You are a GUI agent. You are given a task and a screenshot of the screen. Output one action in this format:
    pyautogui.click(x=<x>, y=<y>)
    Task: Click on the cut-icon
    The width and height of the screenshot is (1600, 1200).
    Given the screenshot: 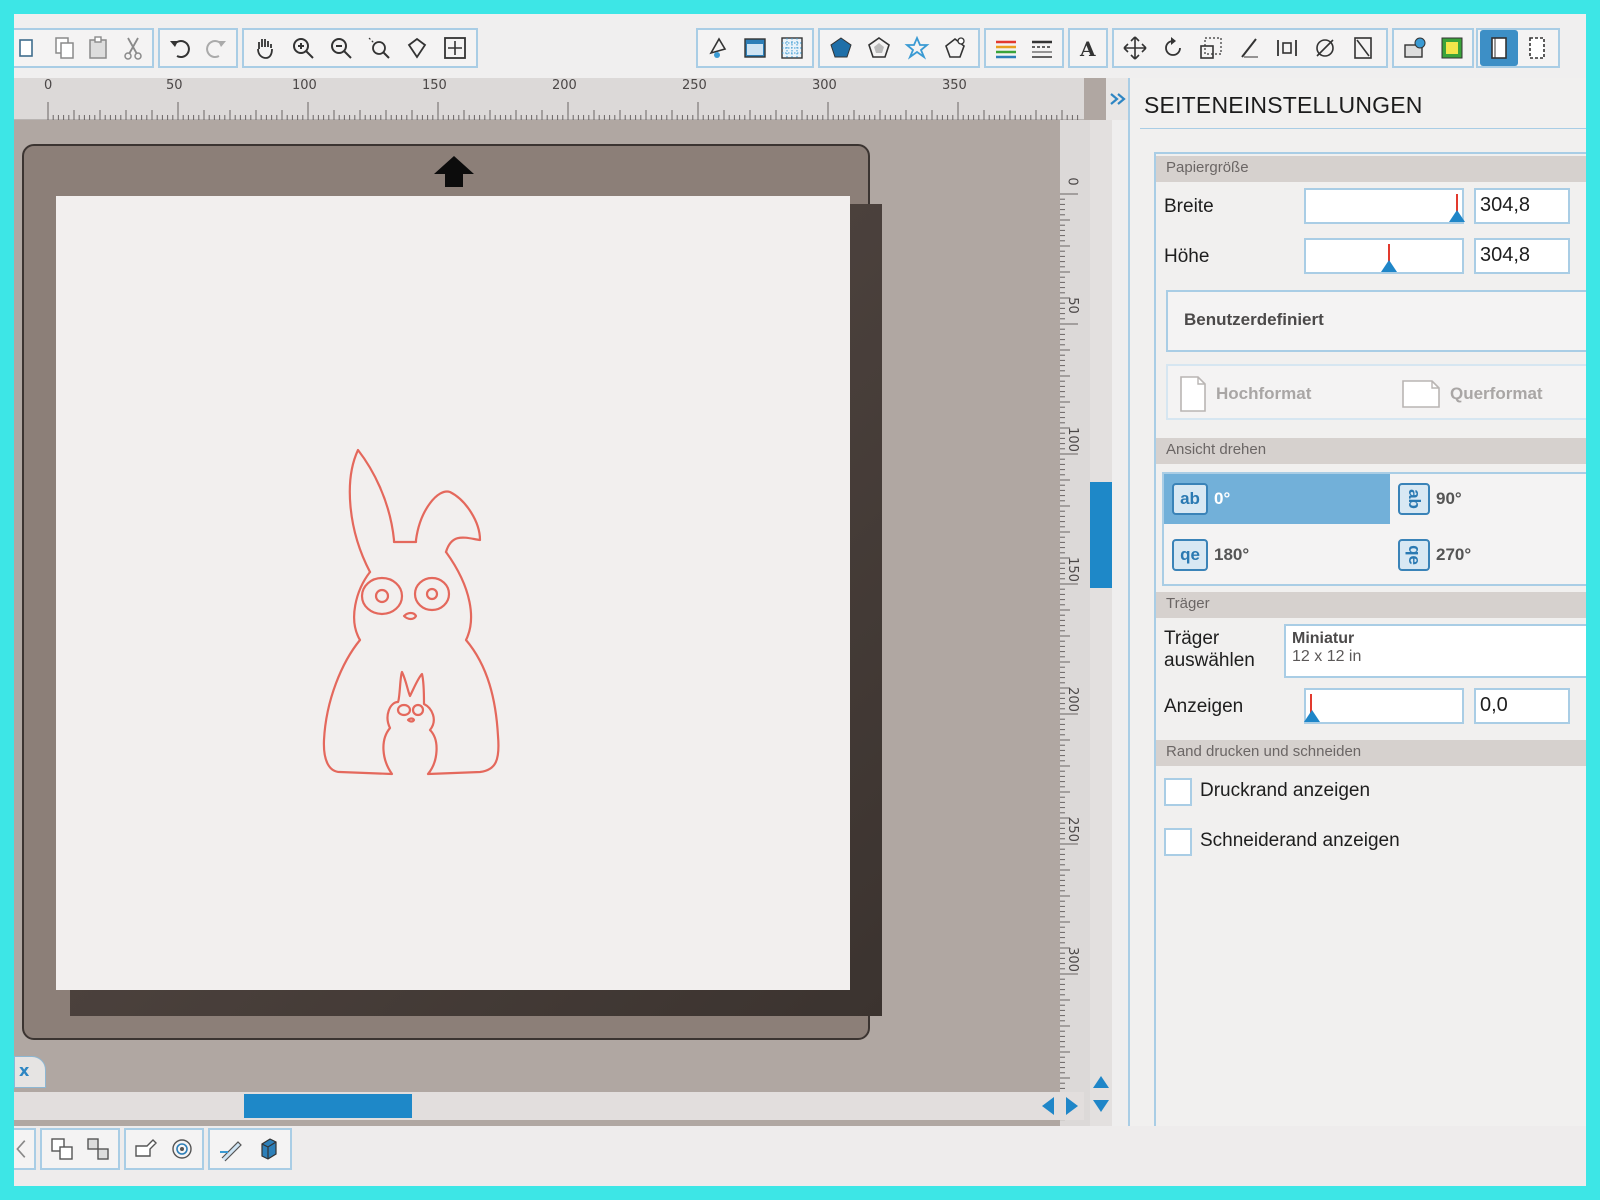 What is the action you would take?
    pyautogui.click(x=133, y=48)
    